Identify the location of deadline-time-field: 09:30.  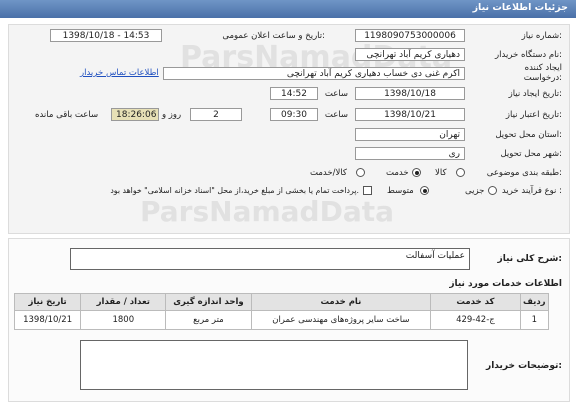
(294, 114).